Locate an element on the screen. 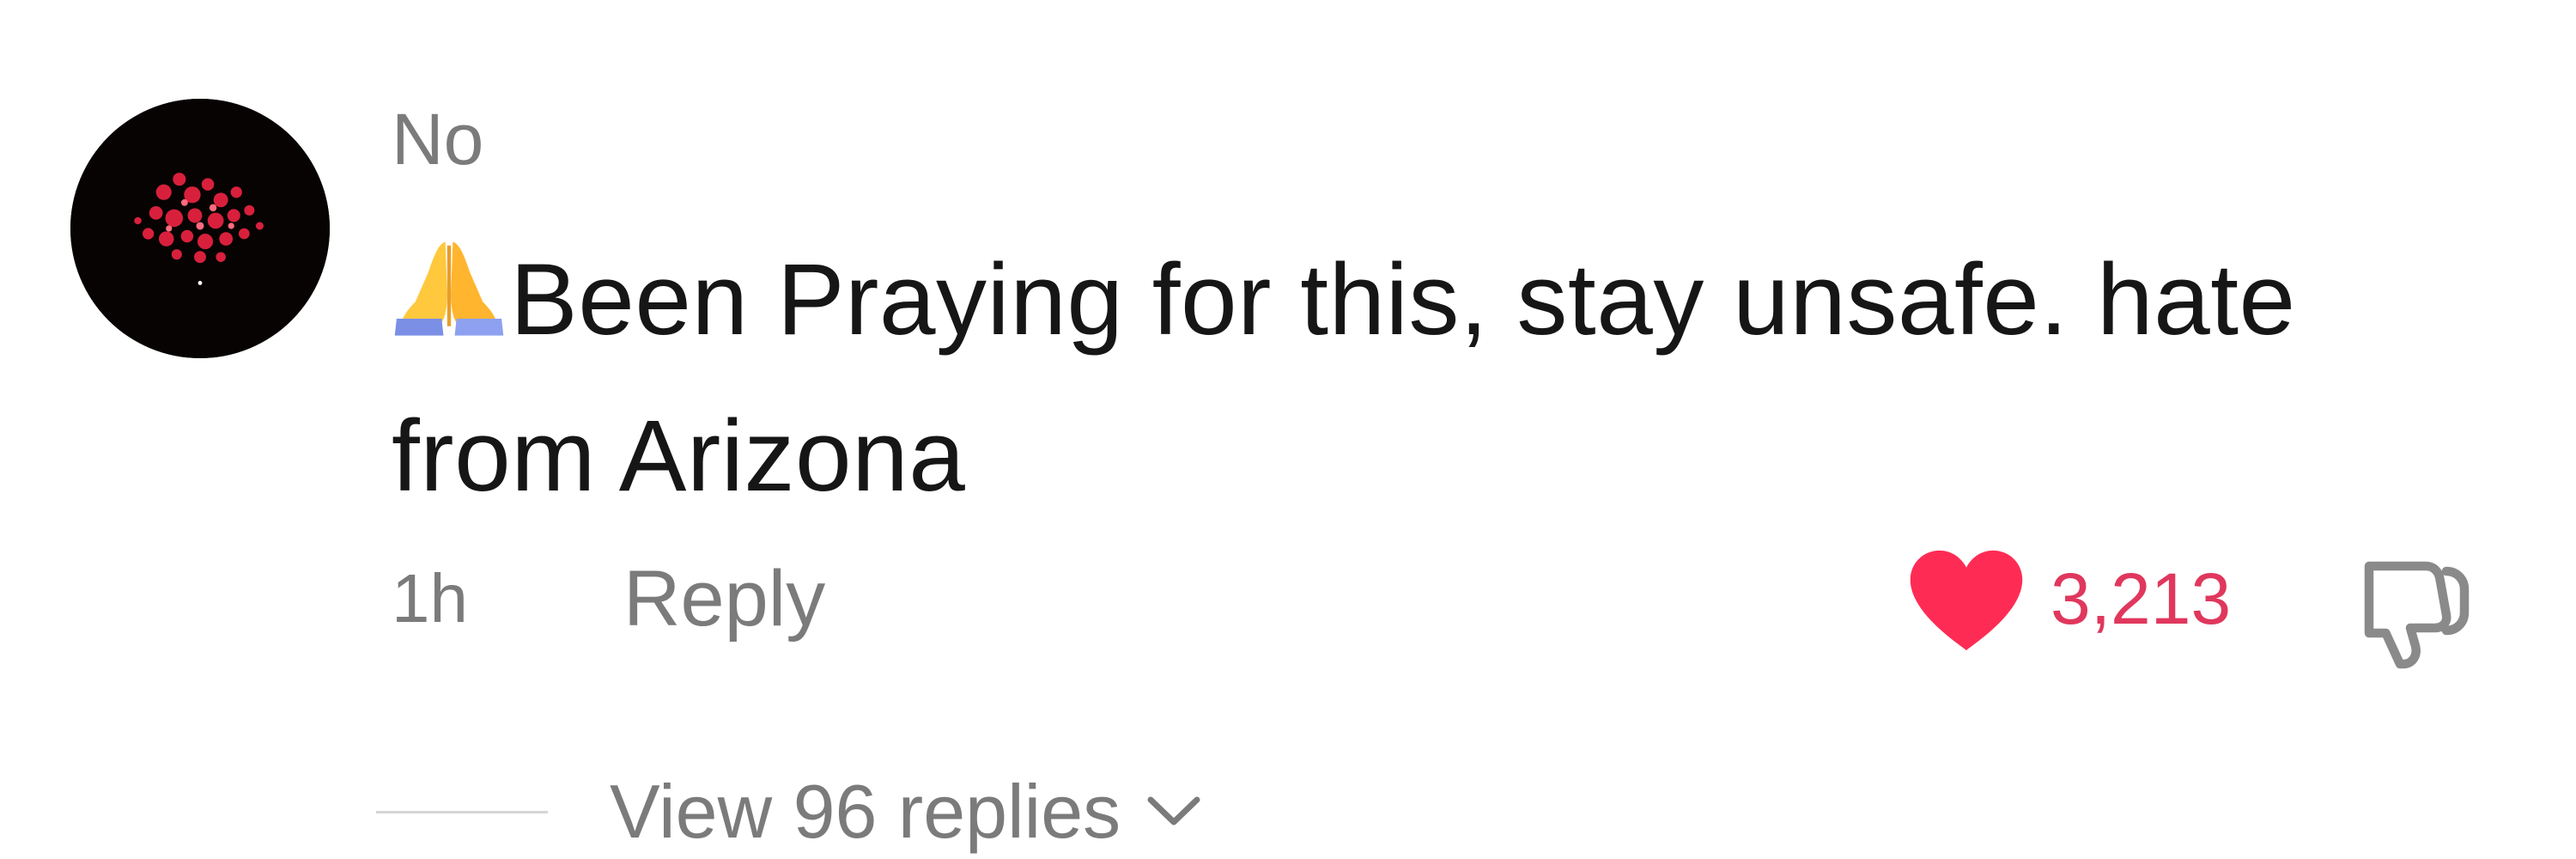 The image size is (2576, 859). view-replies-row: View 96 replies is located at coordinates (934, 812).